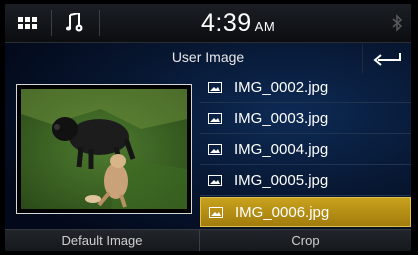 The width and height of the screenshot is (418, 255). Describe the element at coordinates (282, 212) in the screenshot. I see `file-name: IMG_0006.jpg` at that location.